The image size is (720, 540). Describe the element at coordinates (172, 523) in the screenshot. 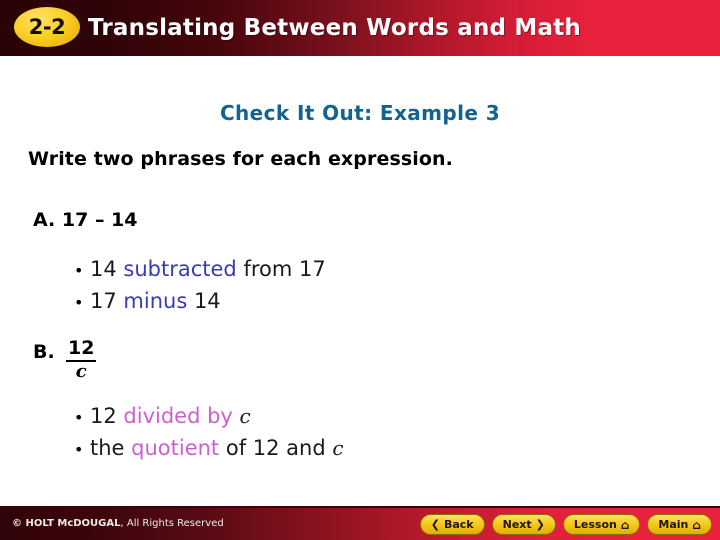

I see `copyright-rest: , All Rights Reserved` at that location.